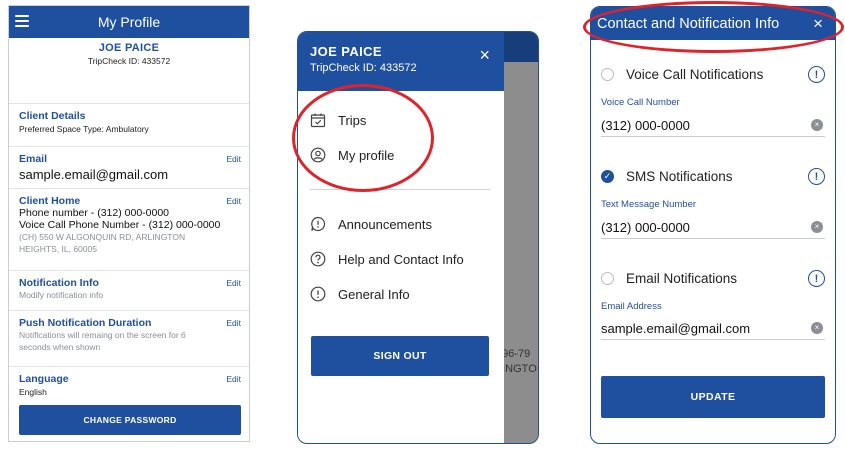 The image size is (845, 449). I want to click on email-info-icon: !, so click(816, 278).